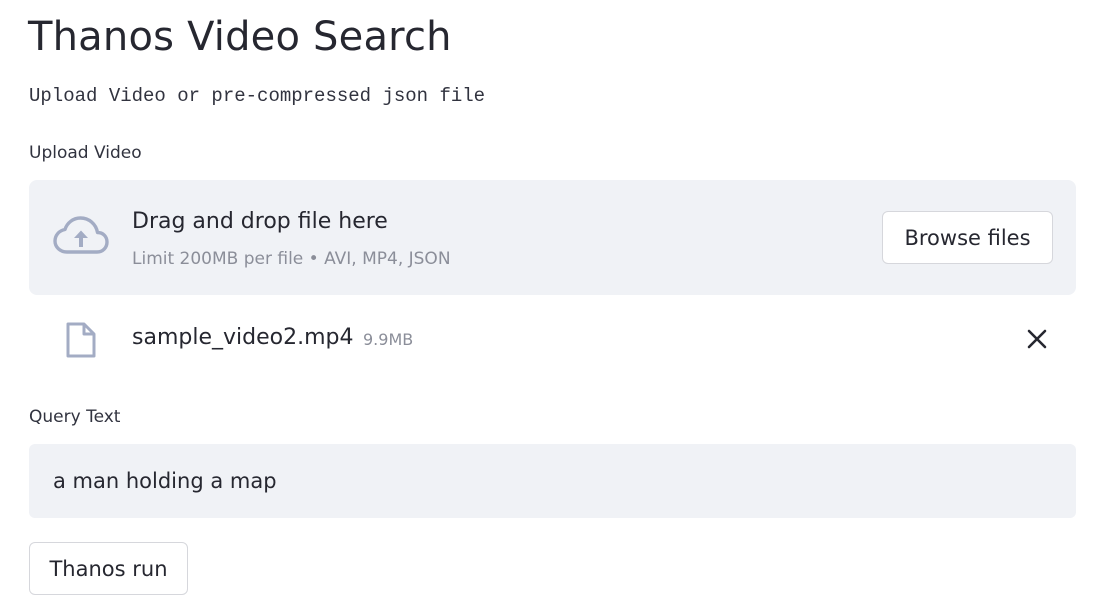  Describe the element at coordinates (1037, 339) in the screenshot. I see `close-icon` at that location.